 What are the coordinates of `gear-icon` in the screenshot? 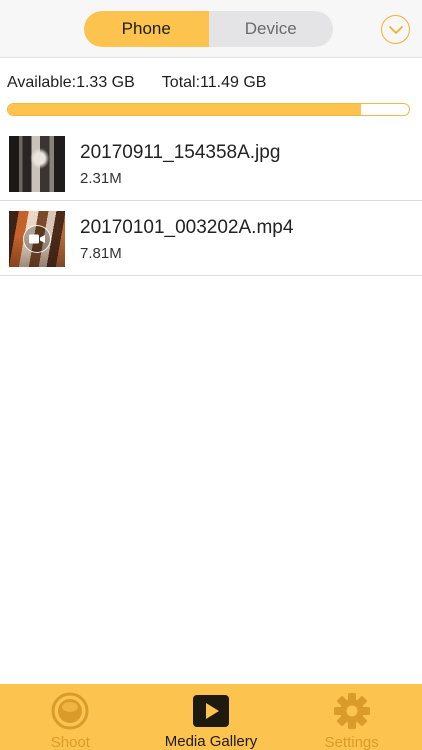 It's located at (351, 711).